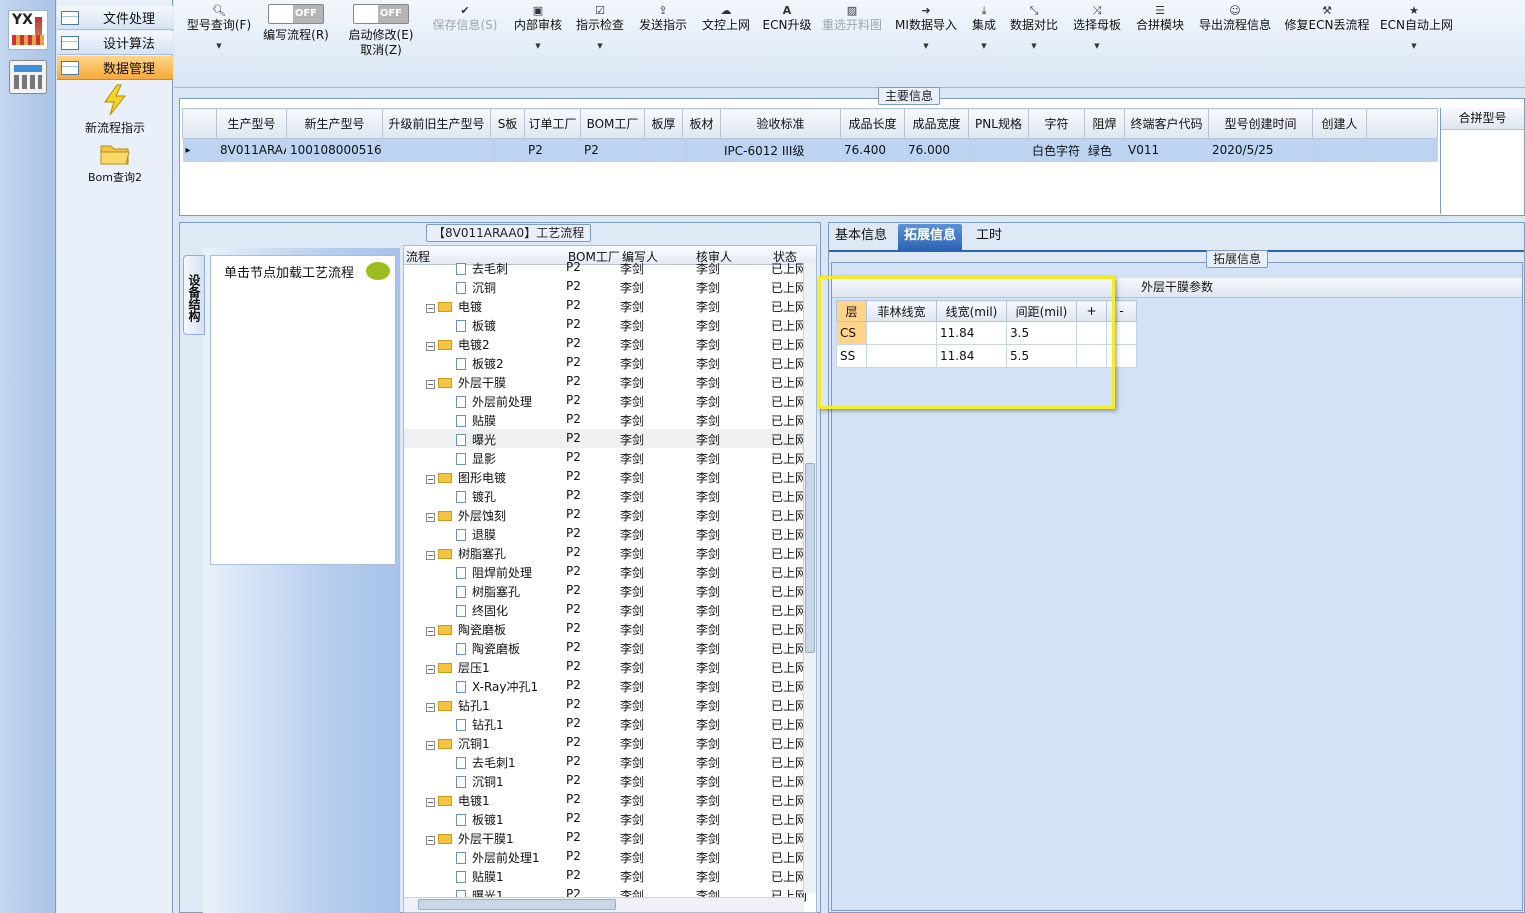 This screenshot has height=913, width=1525. What do you see at coordinates (115, 163) in the screenshot?
I see `bom-query2-button: Bom查询2` at bounding box center [115, 163].